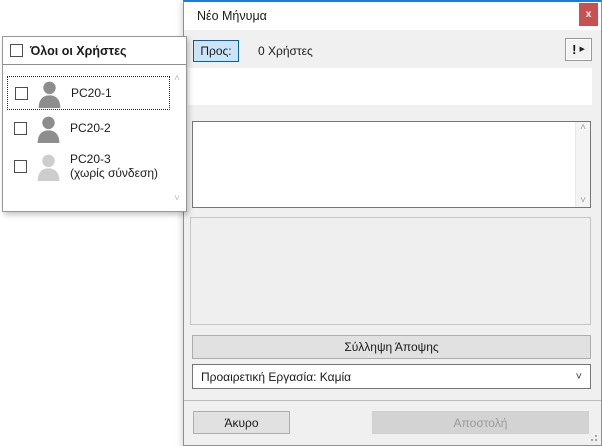 This screenshot has width=602, height=446. I want to click on send-button: Αποστολή, so click(480, 422).